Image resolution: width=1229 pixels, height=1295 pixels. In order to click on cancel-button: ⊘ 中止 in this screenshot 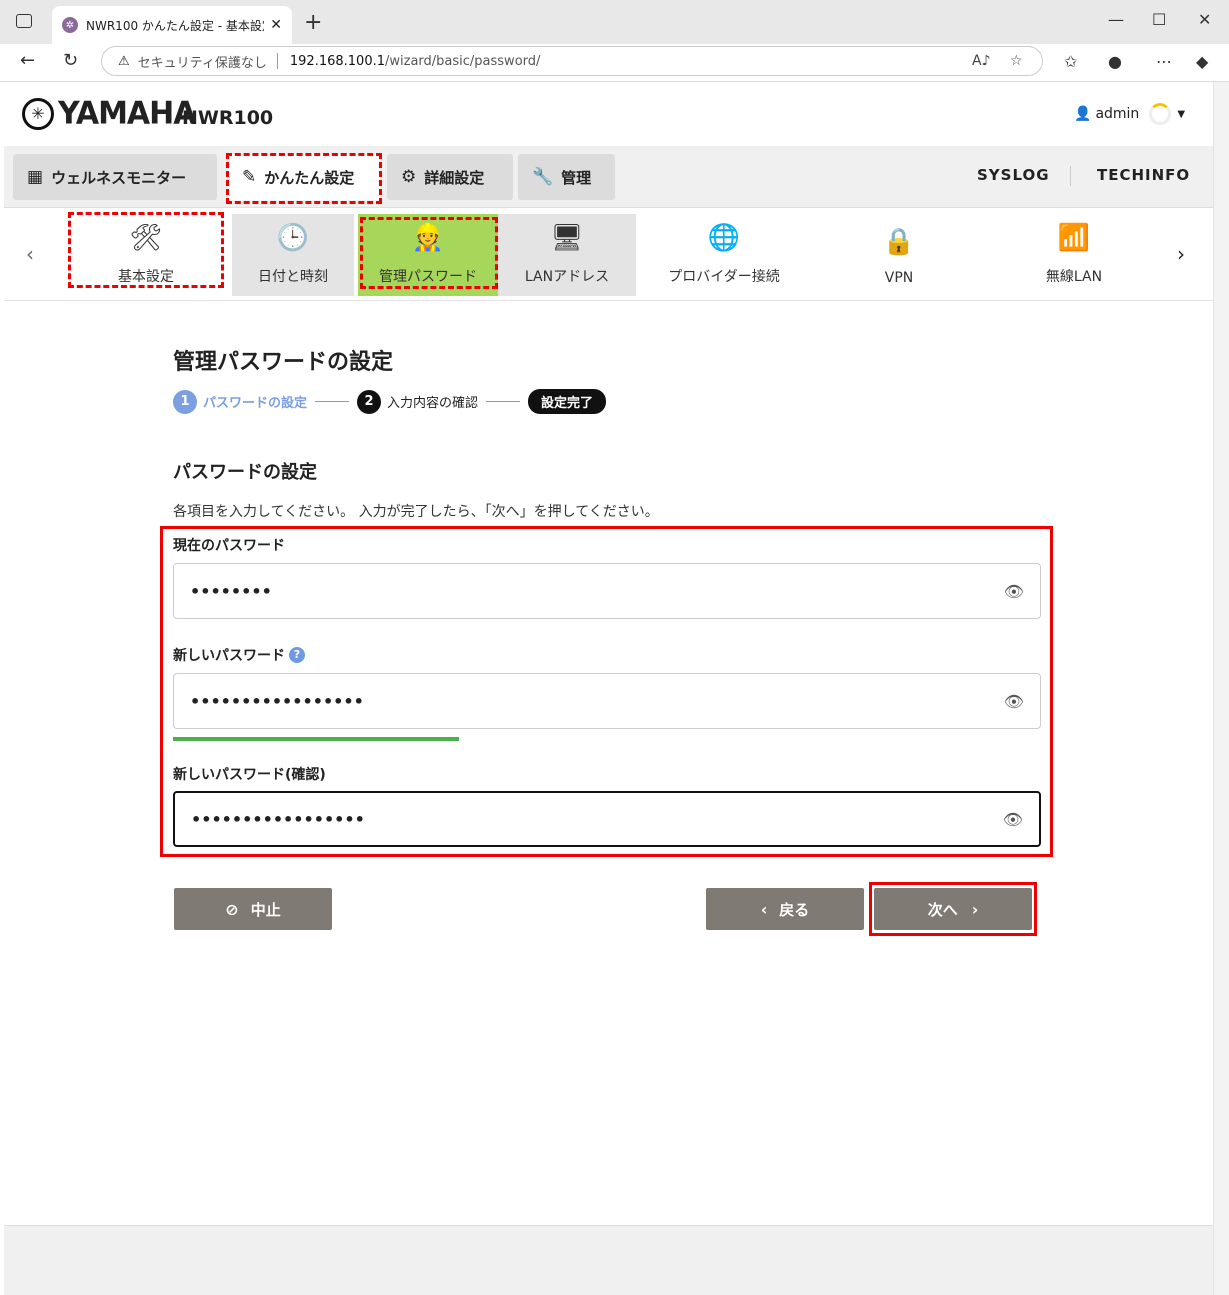, I will do `click(253, 909)`.